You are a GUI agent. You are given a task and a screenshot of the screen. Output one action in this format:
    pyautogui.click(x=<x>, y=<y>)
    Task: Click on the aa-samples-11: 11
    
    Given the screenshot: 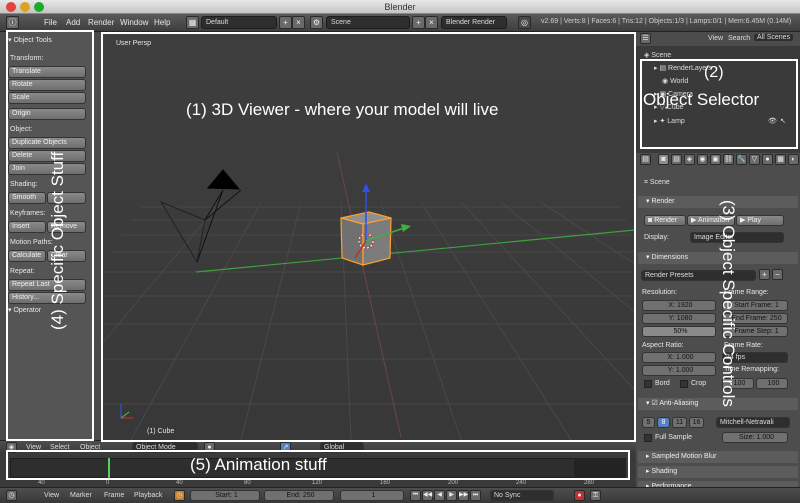 What is the action you would take?
    pyautogui.click(x=679, y=422)
    